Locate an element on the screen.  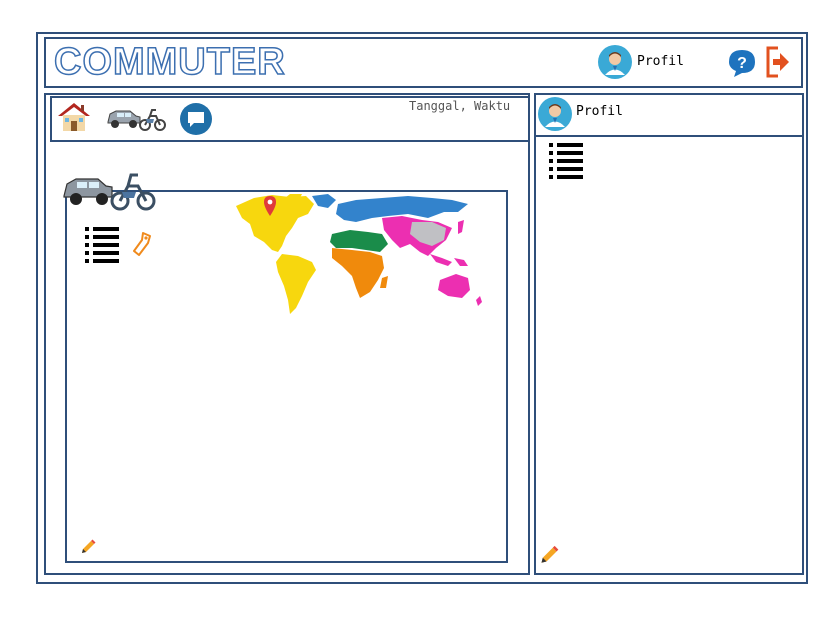
side-panel-avatar is located at coordinates (555, 114).